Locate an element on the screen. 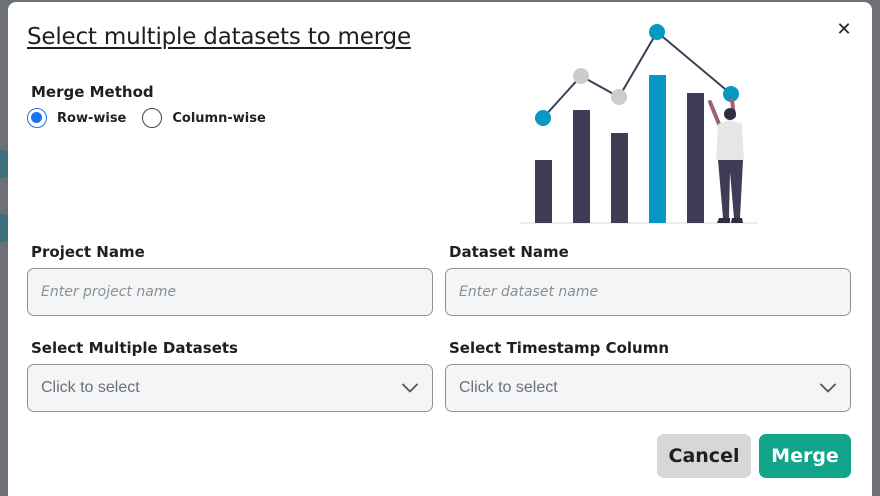 The width and height of the screenshot is (880, 496). multiple-datasets-value: Click to select is located at coordinates (90, 387).